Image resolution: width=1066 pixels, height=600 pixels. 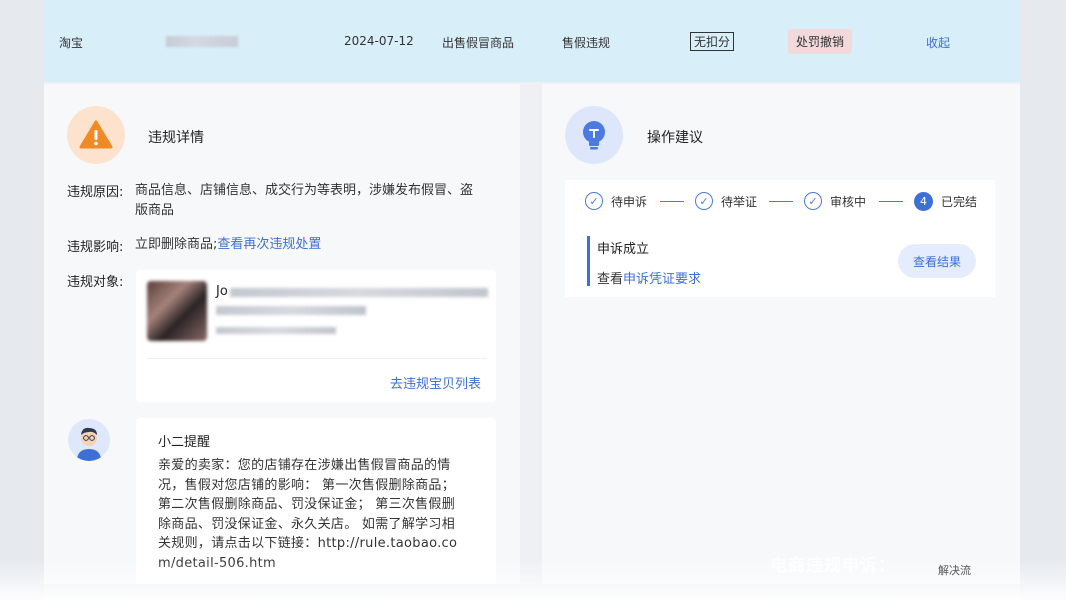 I want to click on view-result-button: 查看结果, so click(x=937, y=261).